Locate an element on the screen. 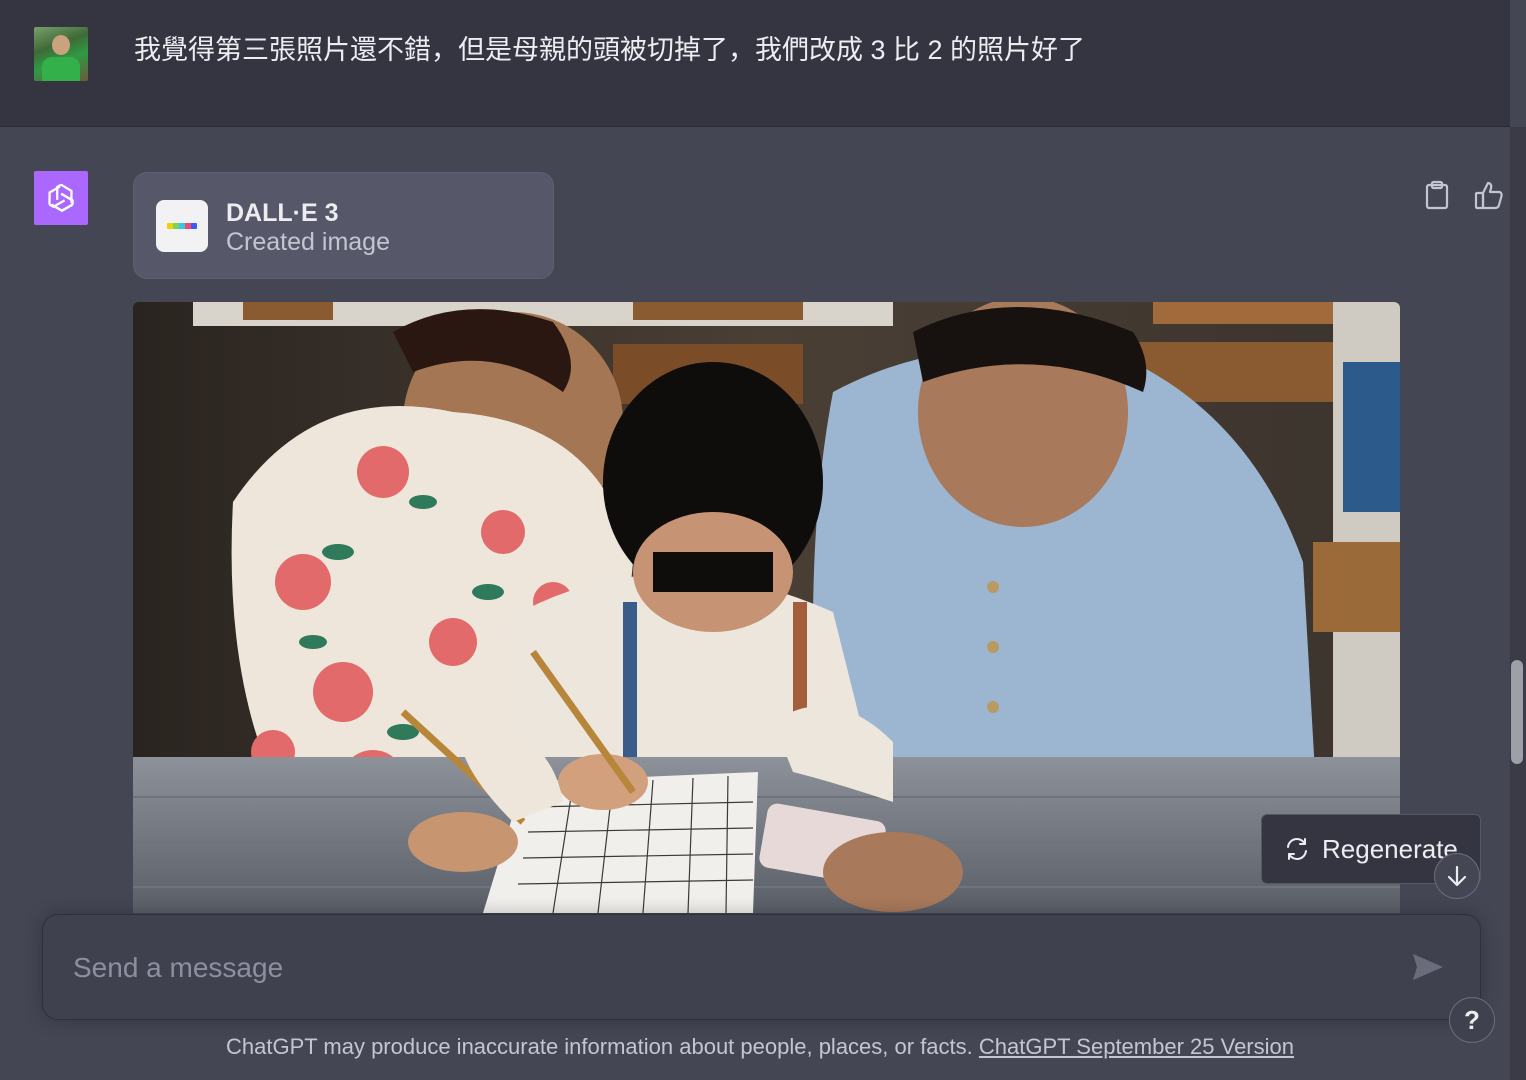 Image resolution: width=1526 pixels, height=1080 pixels. scrollbar-thumb is located at coordinates (1517, 712).